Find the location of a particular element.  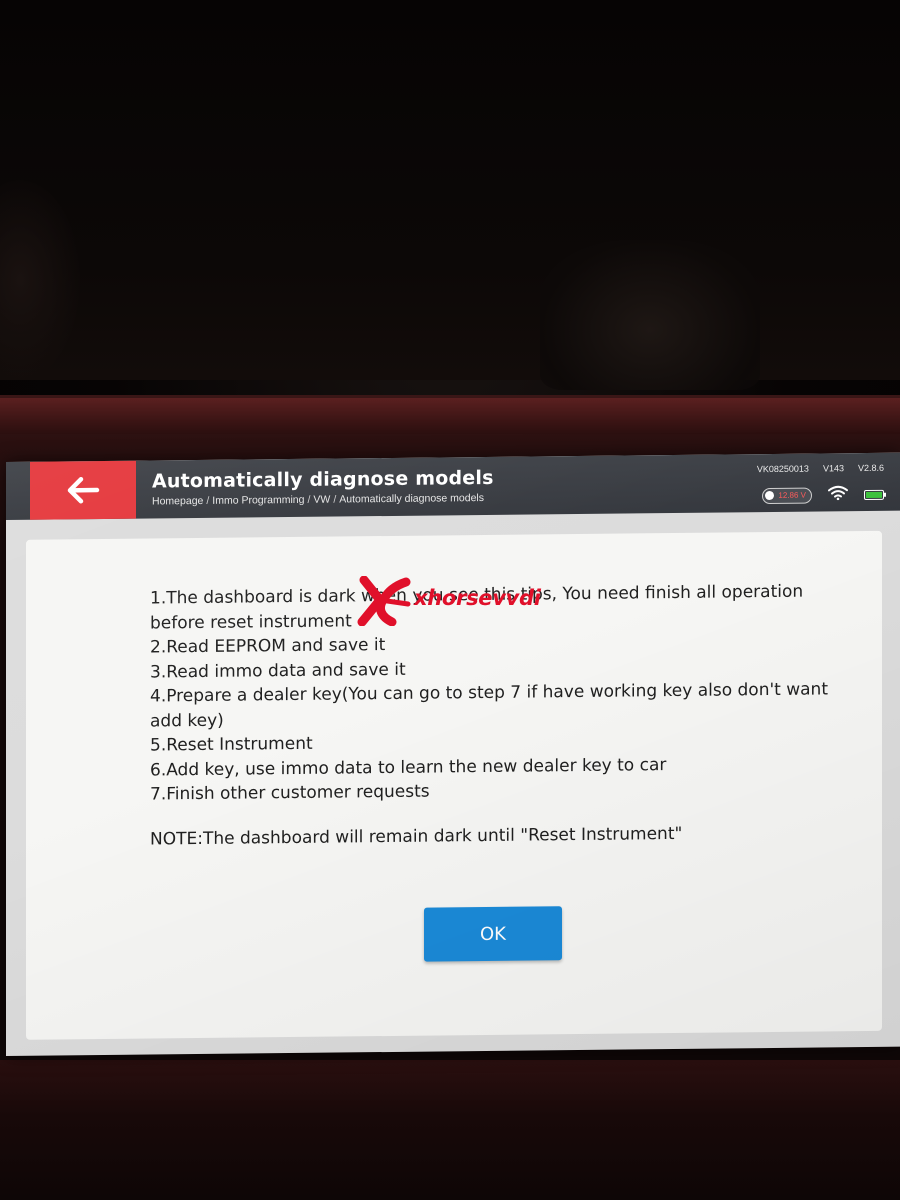

device-info-row: VK08250013 V143 V2.8.6 is located at coordinates (820, 468).